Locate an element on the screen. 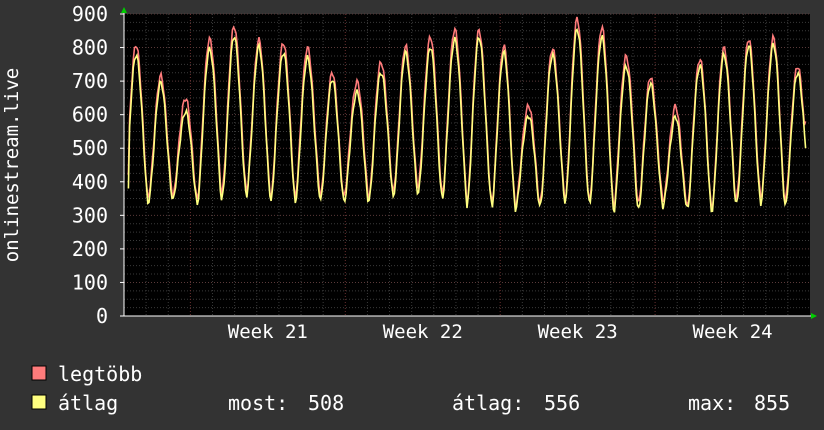  stat-max-label: max: is located at coordinates (712, 403).